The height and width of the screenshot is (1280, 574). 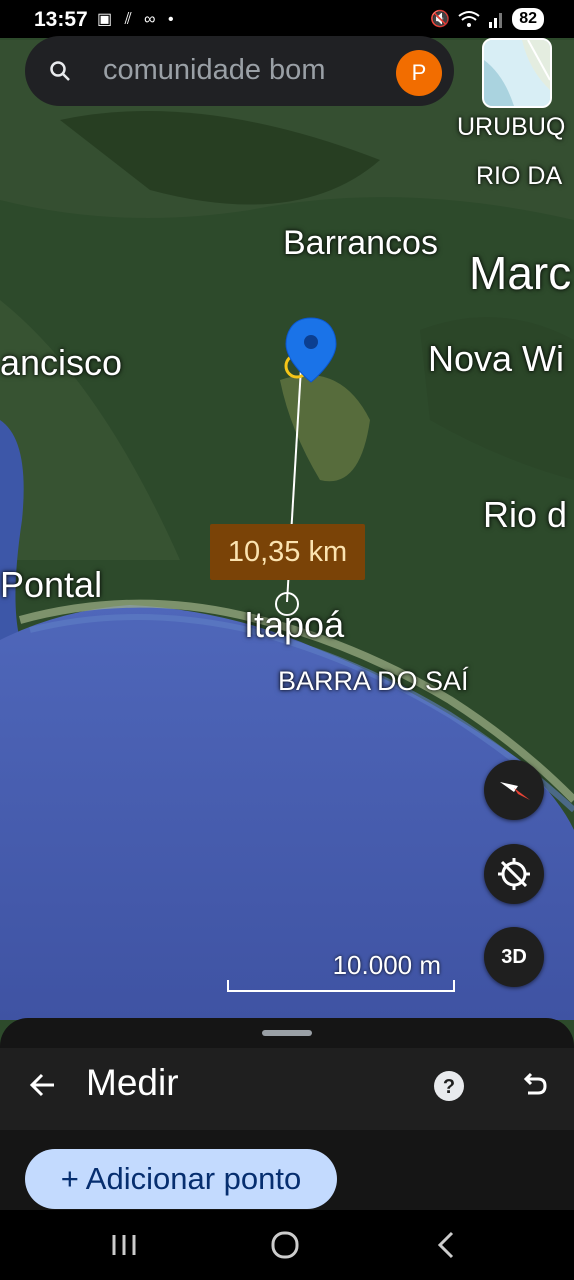 What do you see at coordinates (528, 19) in the screenshot?
I see `battery-indicator: 82` at bounding box center [528, 19].